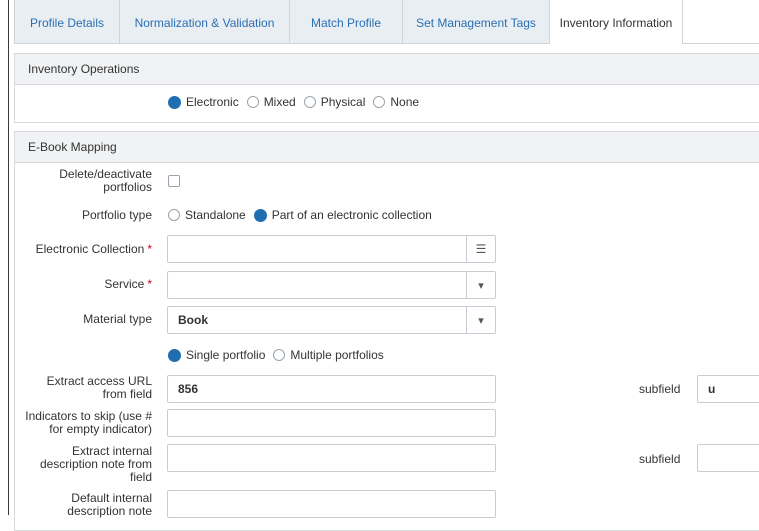 The image size is (759, 531). What do you see at coordinates (93, 249) in the screenshot?
I see `electronic-collection-label: Electronic Collection *` at bounding box center [93, 249].